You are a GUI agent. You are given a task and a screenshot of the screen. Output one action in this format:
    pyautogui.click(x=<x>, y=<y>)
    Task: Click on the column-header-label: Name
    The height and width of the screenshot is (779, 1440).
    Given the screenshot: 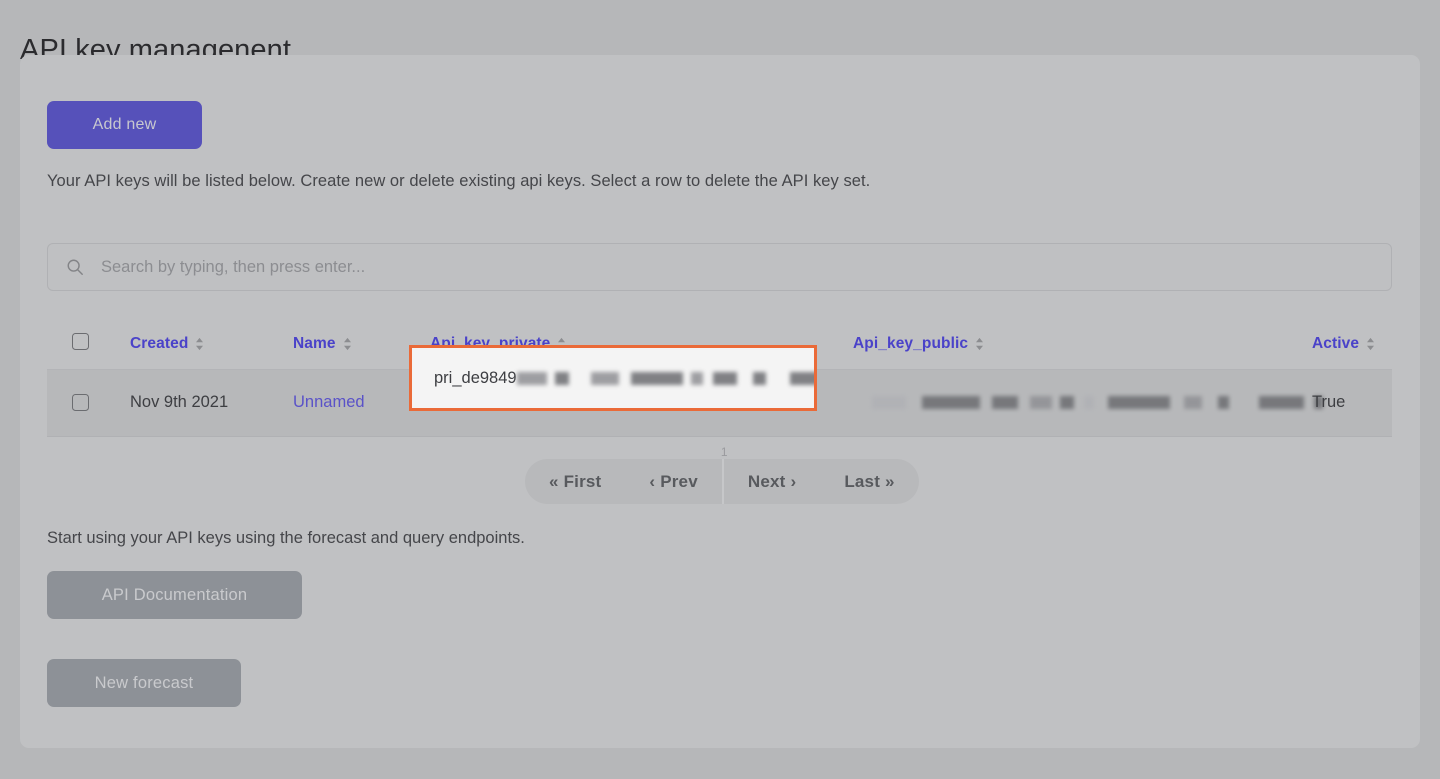 What is the action you would take?
    pyautogui.click(x=314, y=343)
    